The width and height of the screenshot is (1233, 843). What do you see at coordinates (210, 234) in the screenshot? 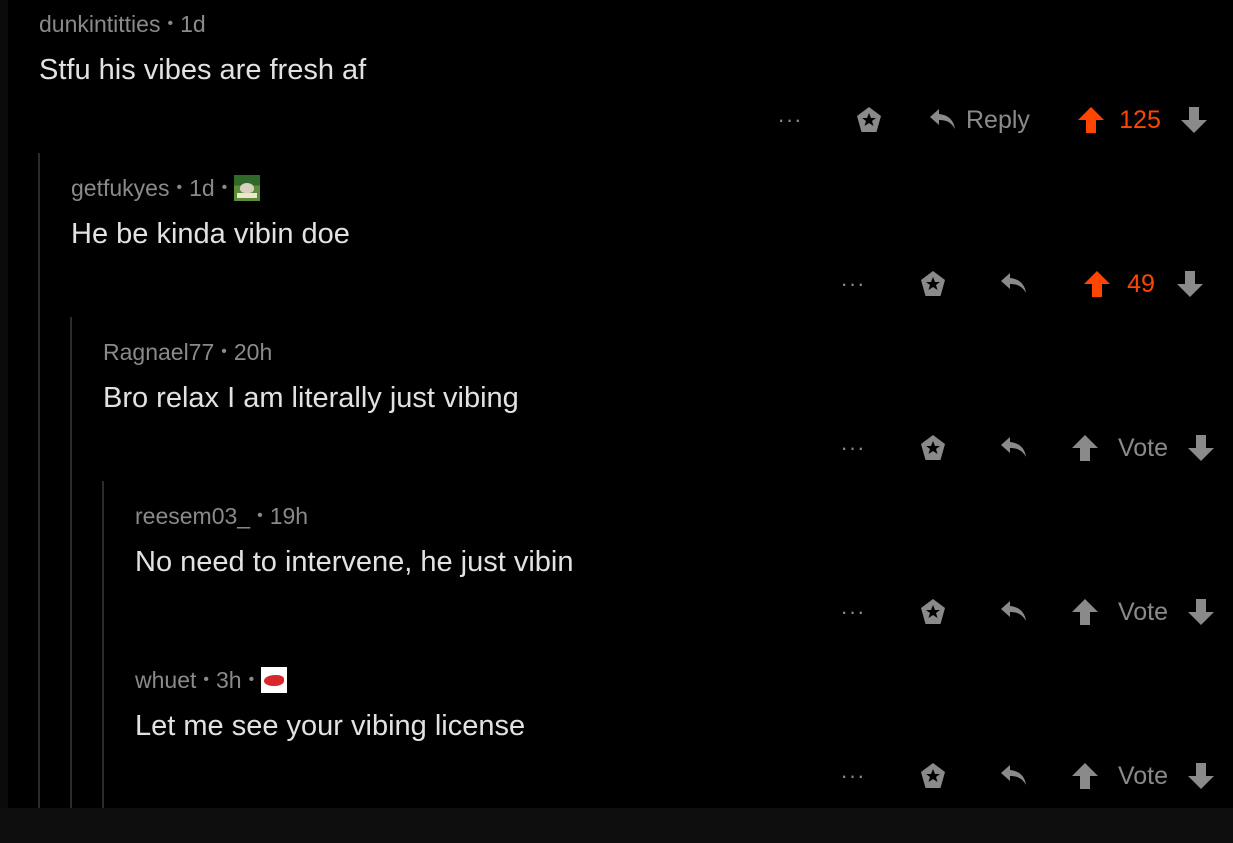
I see `comment-body: He be kinda vibin doe` at bounding box center [210, 234].